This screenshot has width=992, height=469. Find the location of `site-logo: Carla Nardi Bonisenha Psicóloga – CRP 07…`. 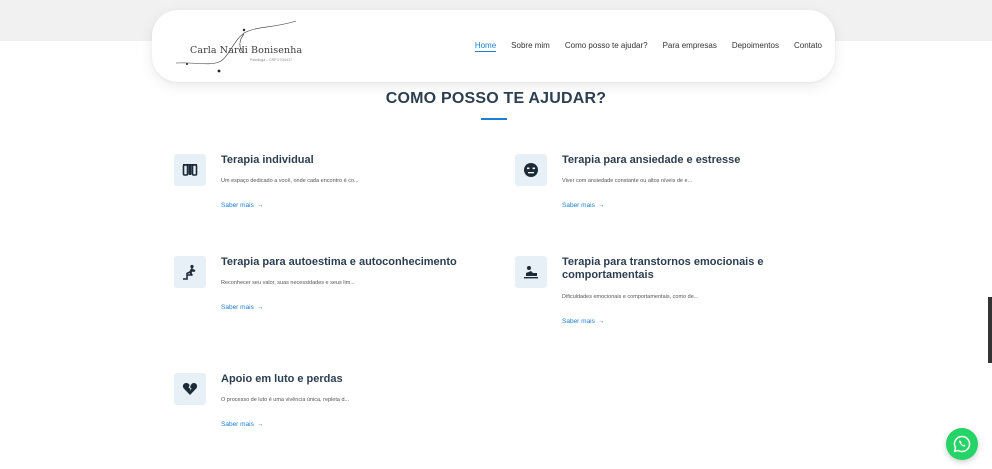

site-logo: Carla Nardi Bonisenha Psicóloga – CRP 07… is located at coordinates (239, 46).